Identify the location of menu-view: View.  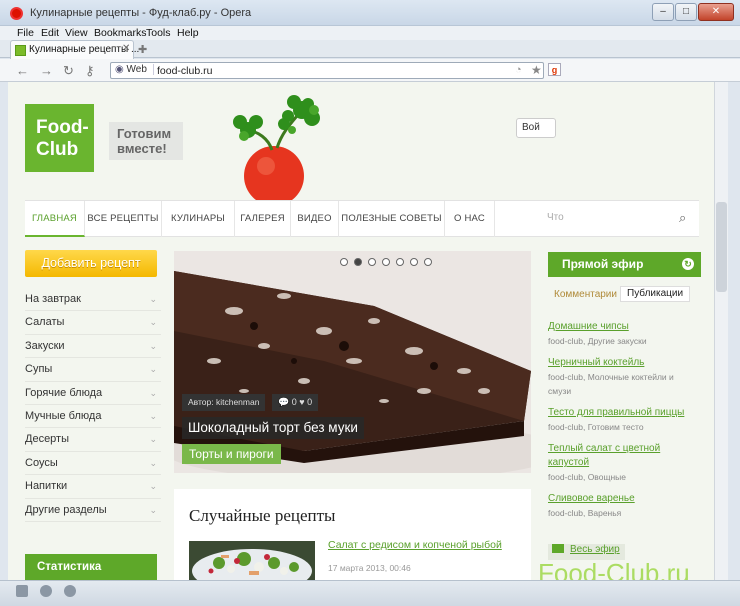
(76, 33).